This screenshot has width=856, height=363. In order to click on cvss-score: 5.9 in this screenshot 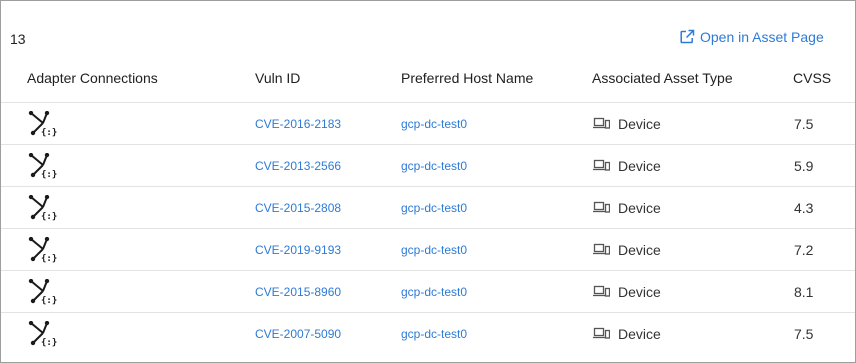, I will do `click(804, 166)`.